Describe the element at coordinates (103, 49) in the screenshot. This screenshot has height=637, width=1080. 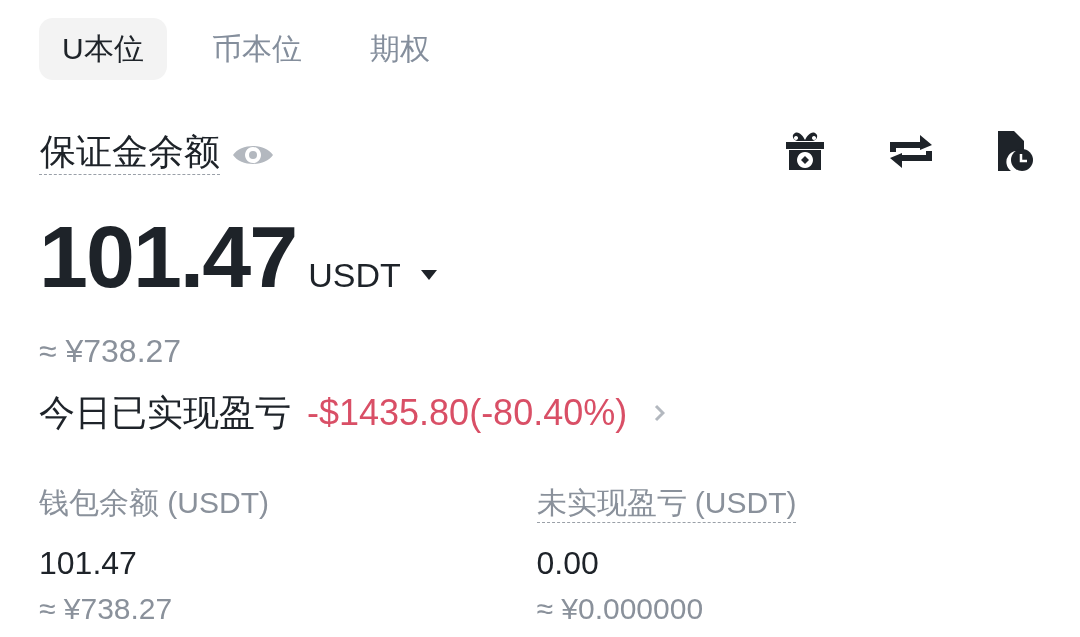
I see `tab: U本位` at that location.